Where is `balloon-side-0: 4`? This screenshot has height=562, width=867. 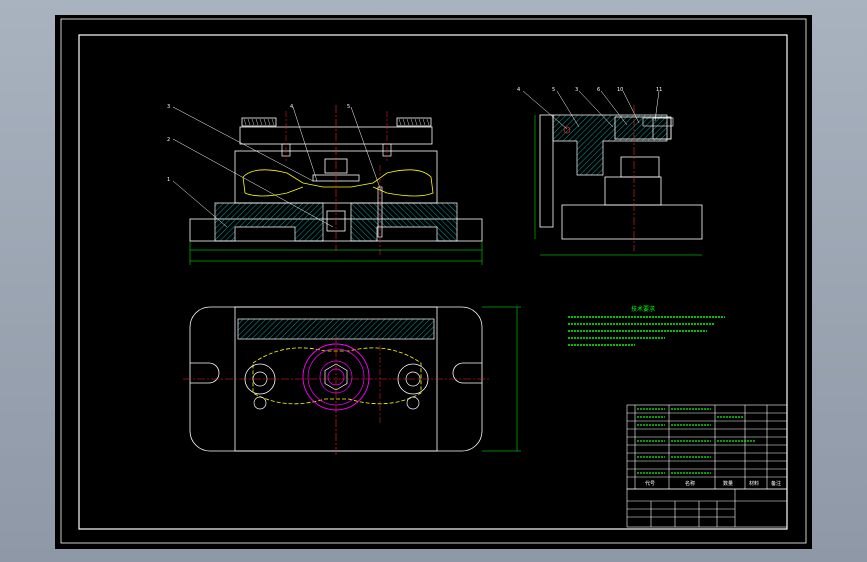
balloon-side-0: 4 is located at coordinates (518, 90).